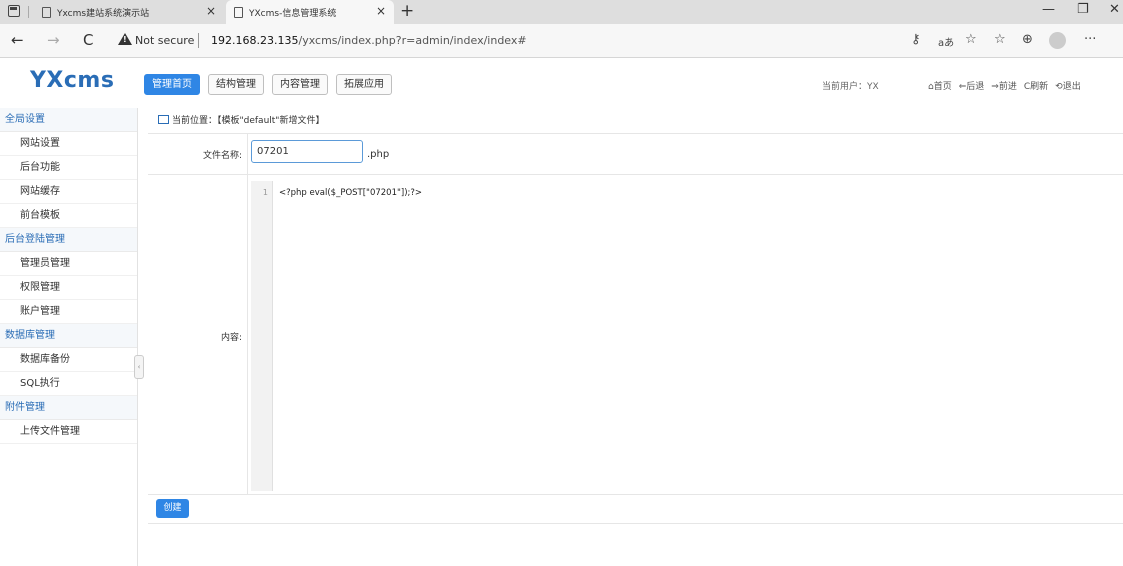 The width and height of the screenshot is (1123, 566). What do you see at coordinates (68, 432) in the screenshot?
I see `sidebar-item-upload-files: 上传文件管理` at bounding box center [68, 432].